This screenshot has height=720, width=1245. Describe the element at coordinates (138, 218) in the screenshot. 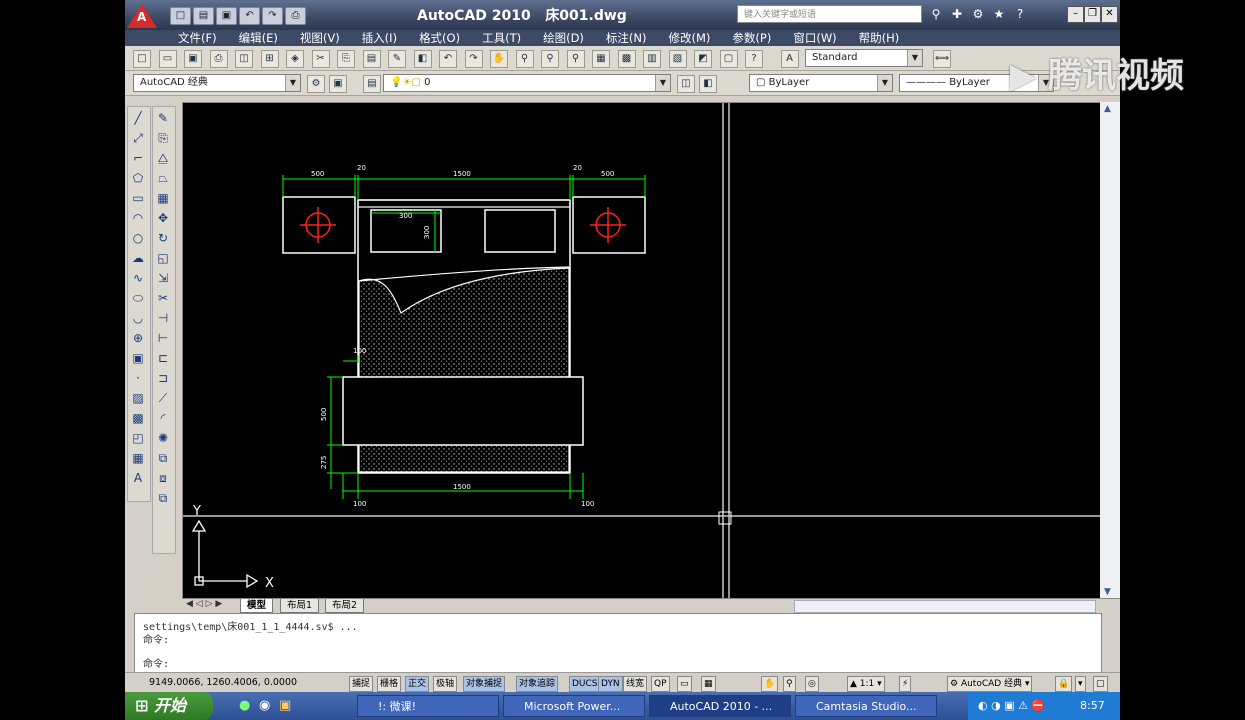

I see `arc-icon: ◠` at that location.